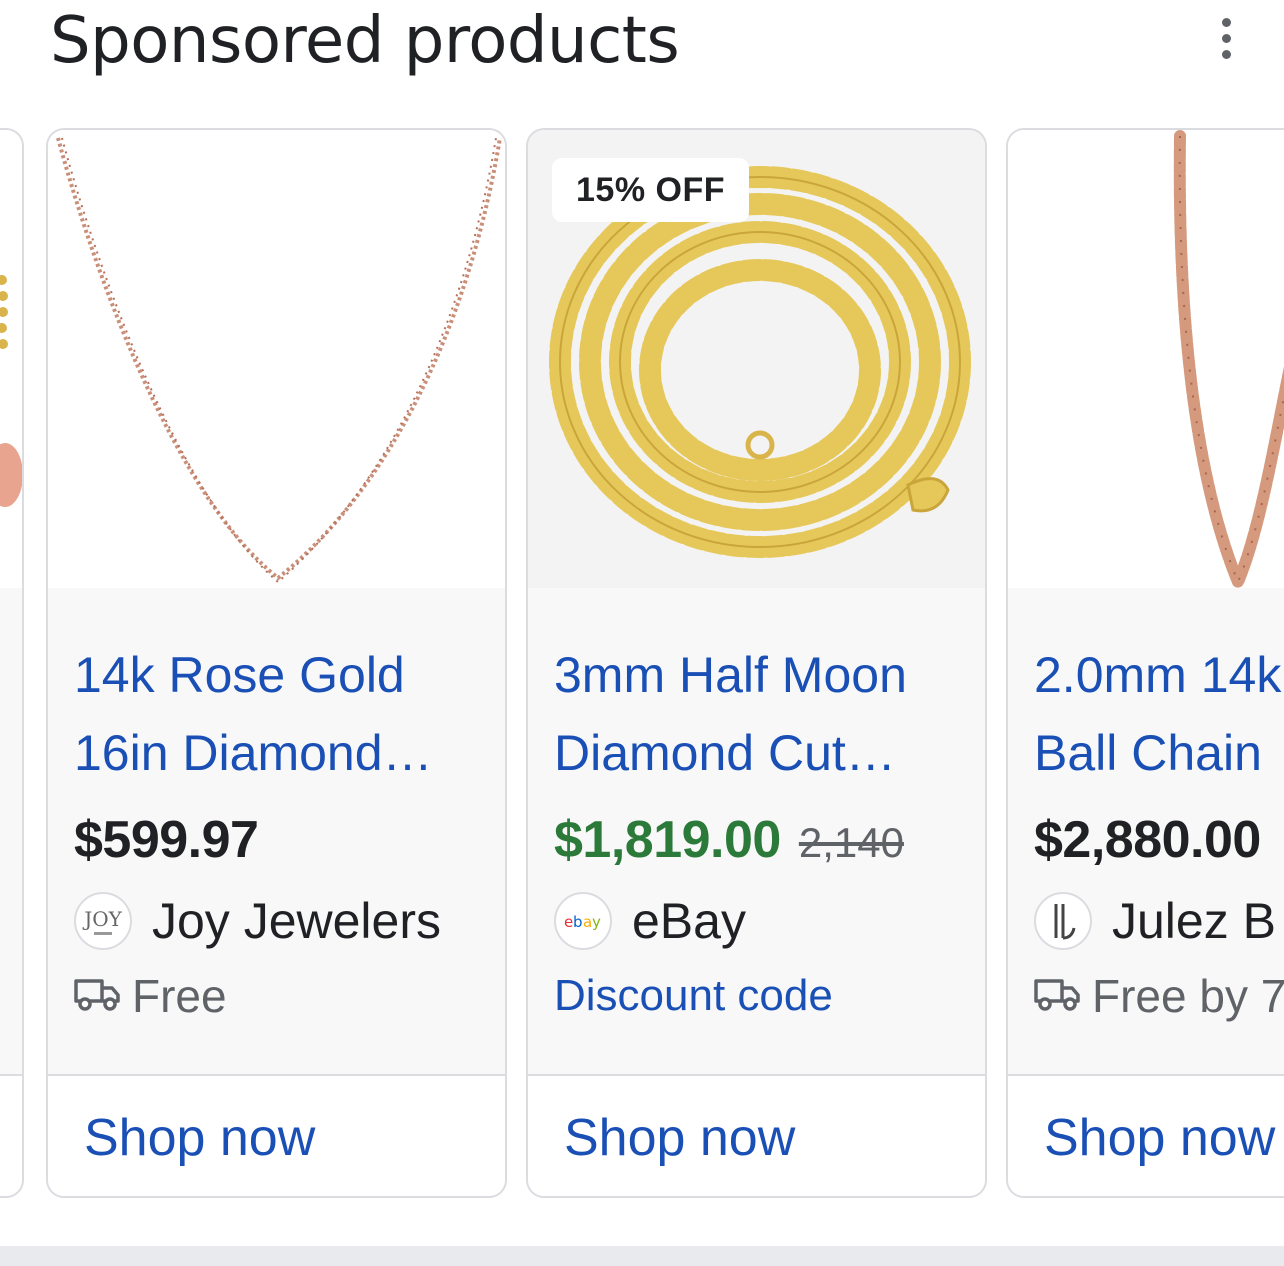 This screenshot has width=1284, height=1266. I want to click on product-image: 15% OFF, so click(756, 359).